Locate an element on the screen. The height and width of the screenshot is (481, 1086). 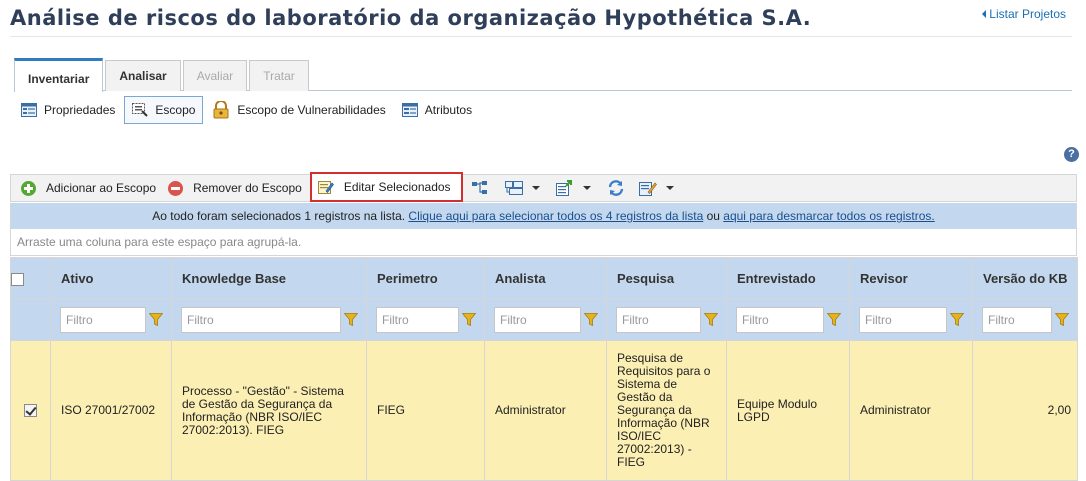
tab-analisar: Analisar is located at coordinates (143, 75).